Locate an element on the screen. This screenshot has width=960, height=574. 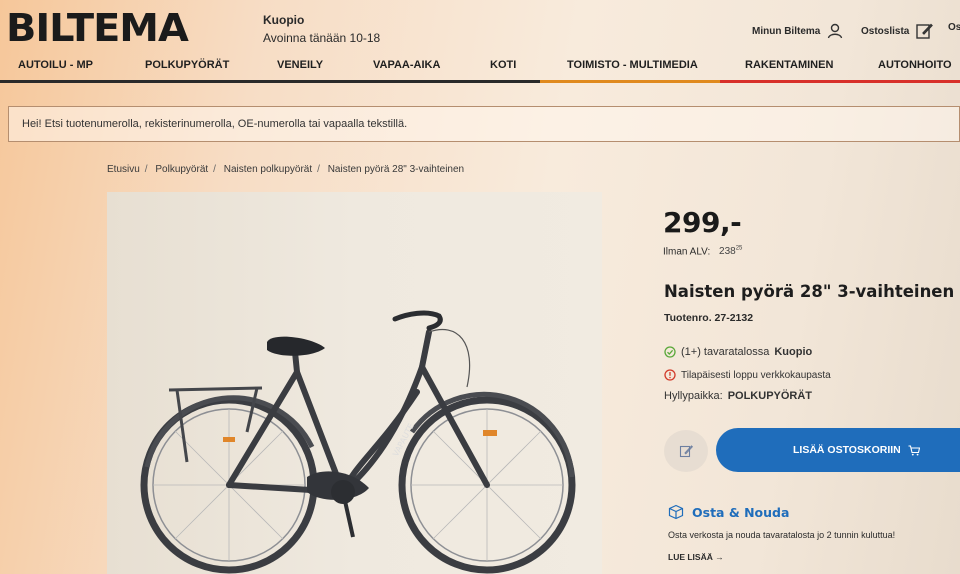
store-stock-text: (1+) tavaratalossa is located at coordinates (725, 352).